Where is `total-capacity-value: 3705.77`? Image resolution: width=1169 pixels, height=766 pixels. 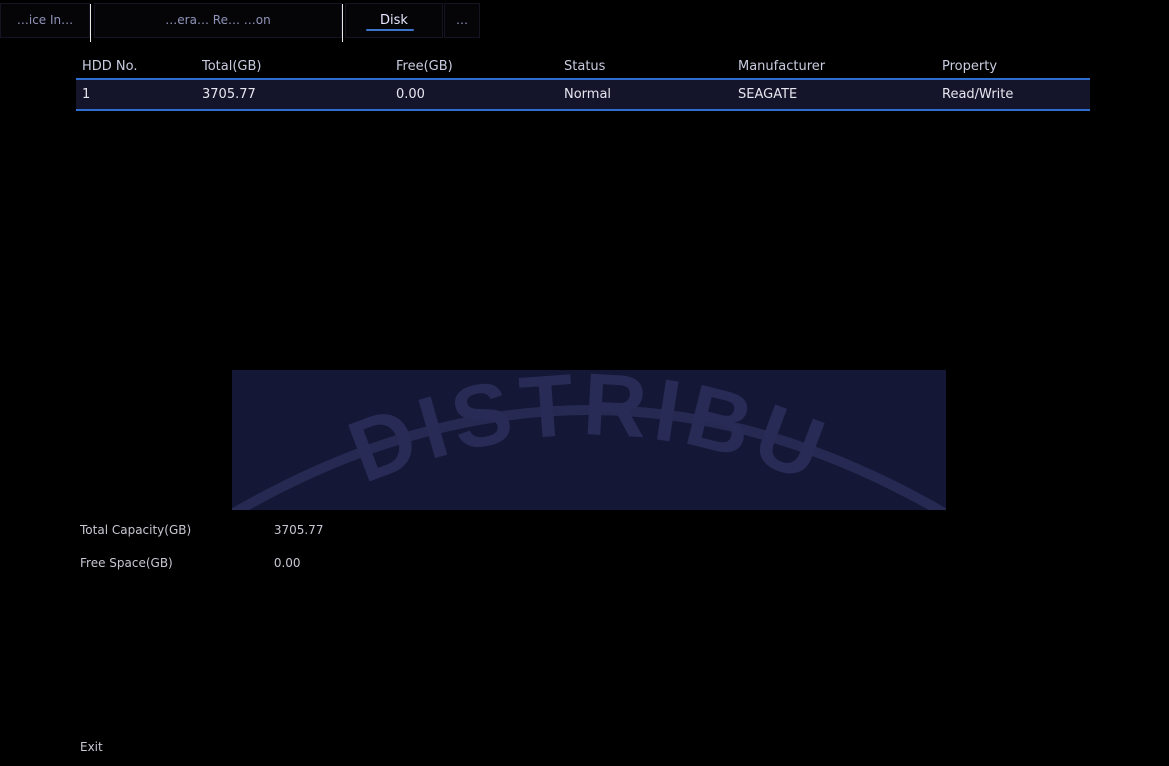
total-capacity-value: 3705.77 is located at coordinates (298, 530).